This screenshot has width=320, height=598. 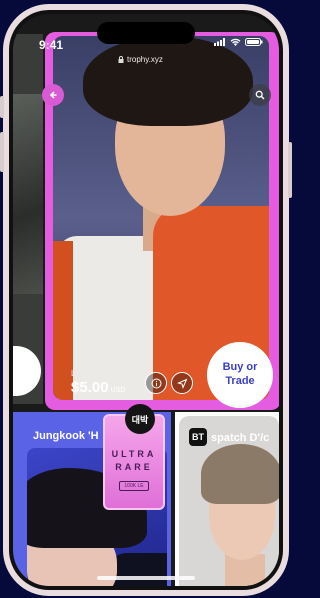 I want to click on battery-icon, so click(x=254, y=42).